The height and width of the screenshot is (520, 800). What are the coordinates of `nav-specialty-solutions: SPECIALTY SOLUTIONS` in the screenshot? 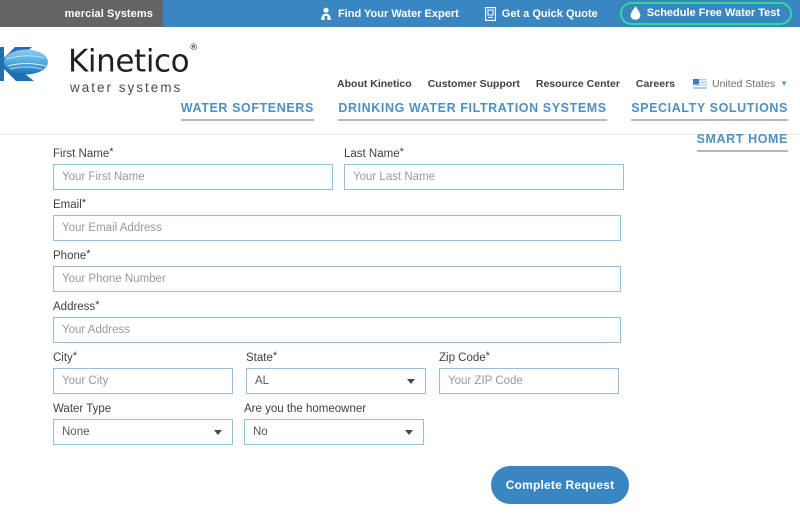 It's located at (709, 113).